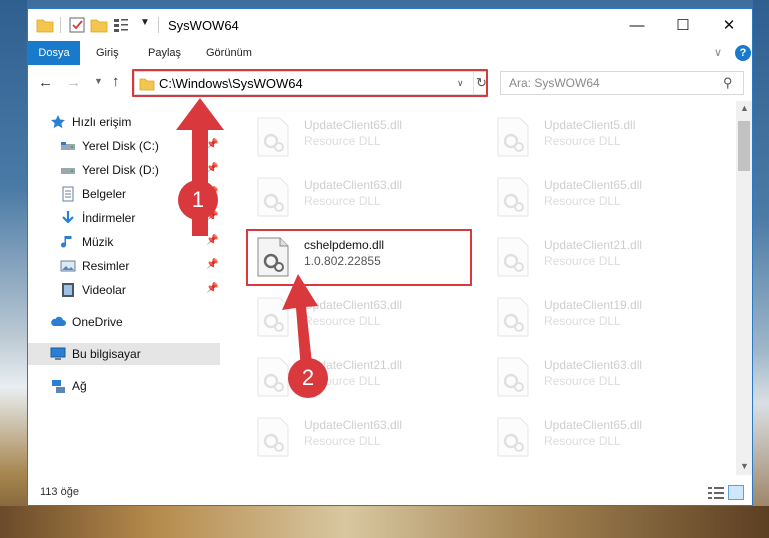 The image size is (769, 538). I want to click on scroll-down-icon: ▼, so click(744, 466).